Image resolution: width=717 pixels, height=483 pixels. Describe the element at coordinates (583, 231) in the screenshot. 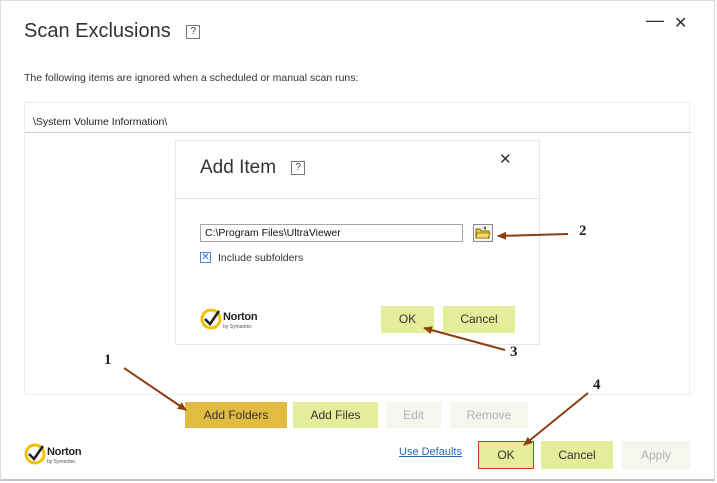

I see `step-number-2: 2` at that location.